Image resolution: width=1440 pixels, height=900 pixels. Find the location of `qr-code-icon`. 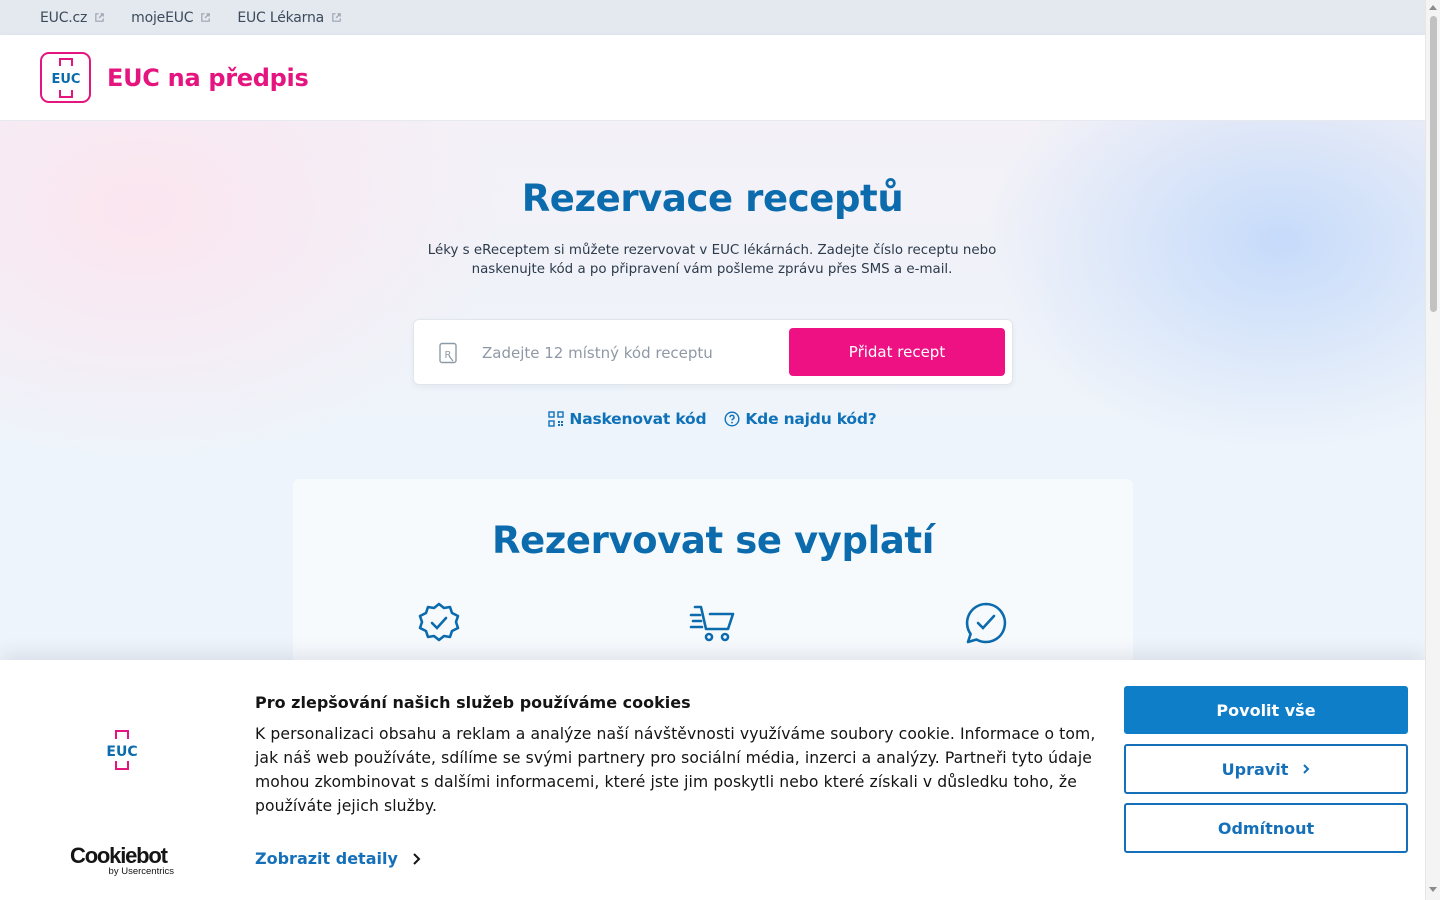

qr-code-icon is located at coordinates (556, 419).